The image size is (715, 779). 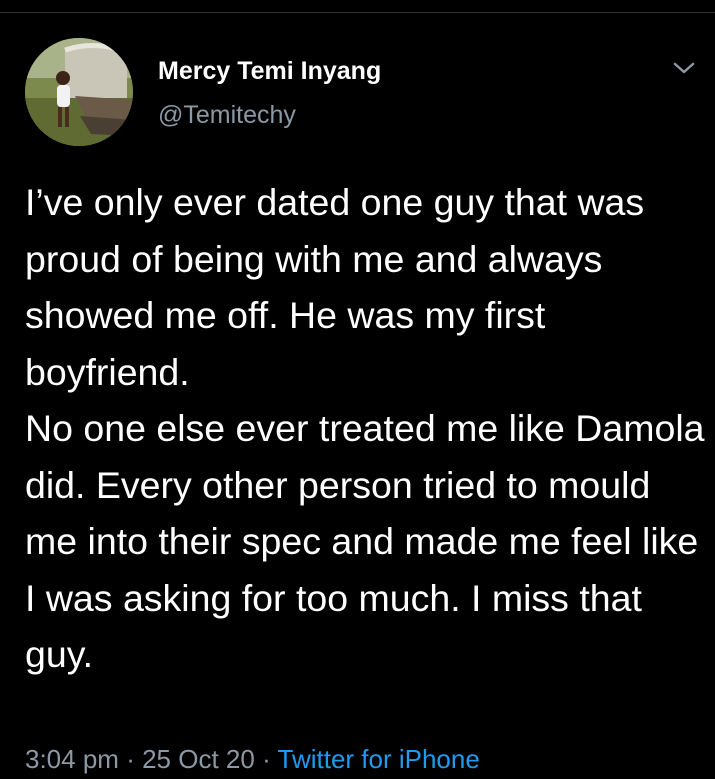 I want to click on avatar, so click(x=79, y=92).